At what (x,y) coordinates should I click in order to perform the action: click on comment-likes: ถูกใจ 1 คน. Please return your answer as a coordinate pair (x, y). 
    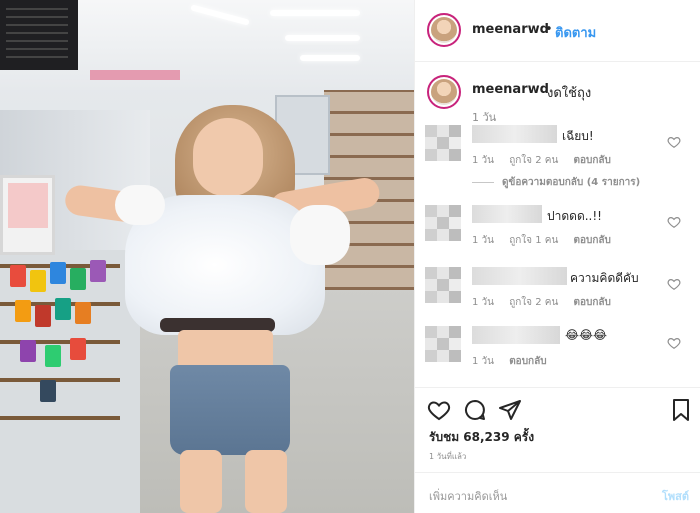
    Looking at the image, I should click on (533, 240).